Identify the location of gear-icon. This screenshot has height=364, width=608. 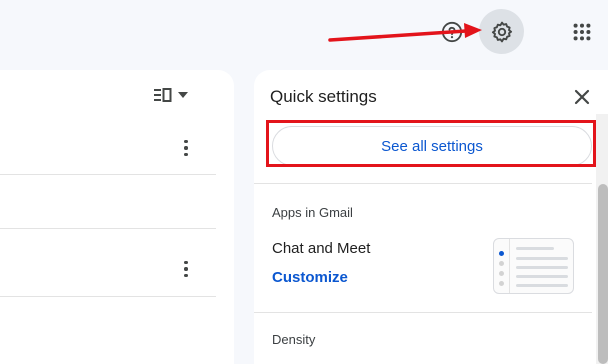
(501, 31).